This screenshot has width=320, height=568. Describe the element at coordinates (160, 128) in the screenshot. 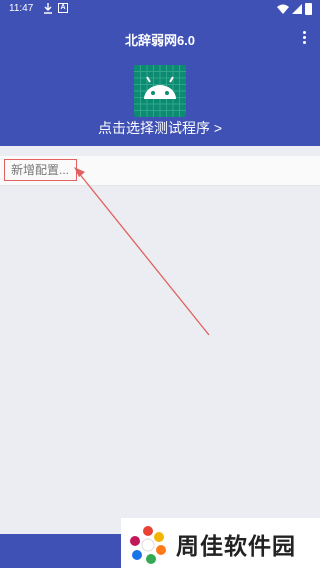

I see `select-test-app-link: 点击选择测试程序 >` at that location.